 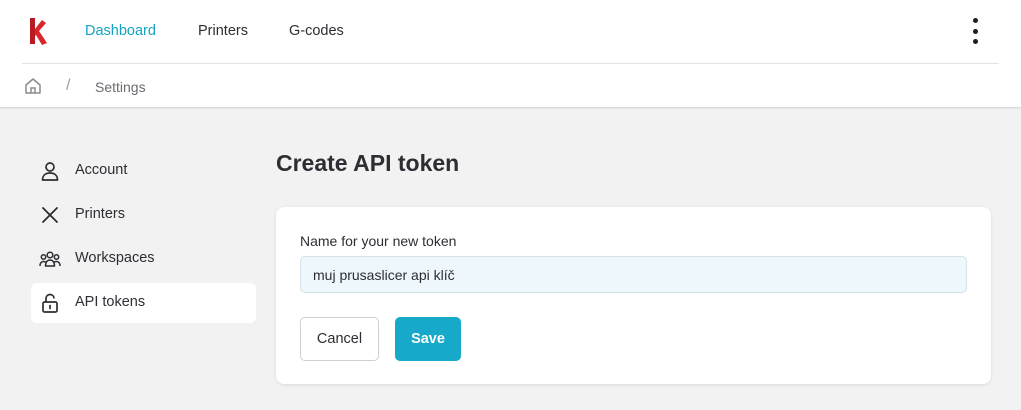 I want to click on close-icon, so click(x=50, y=215).